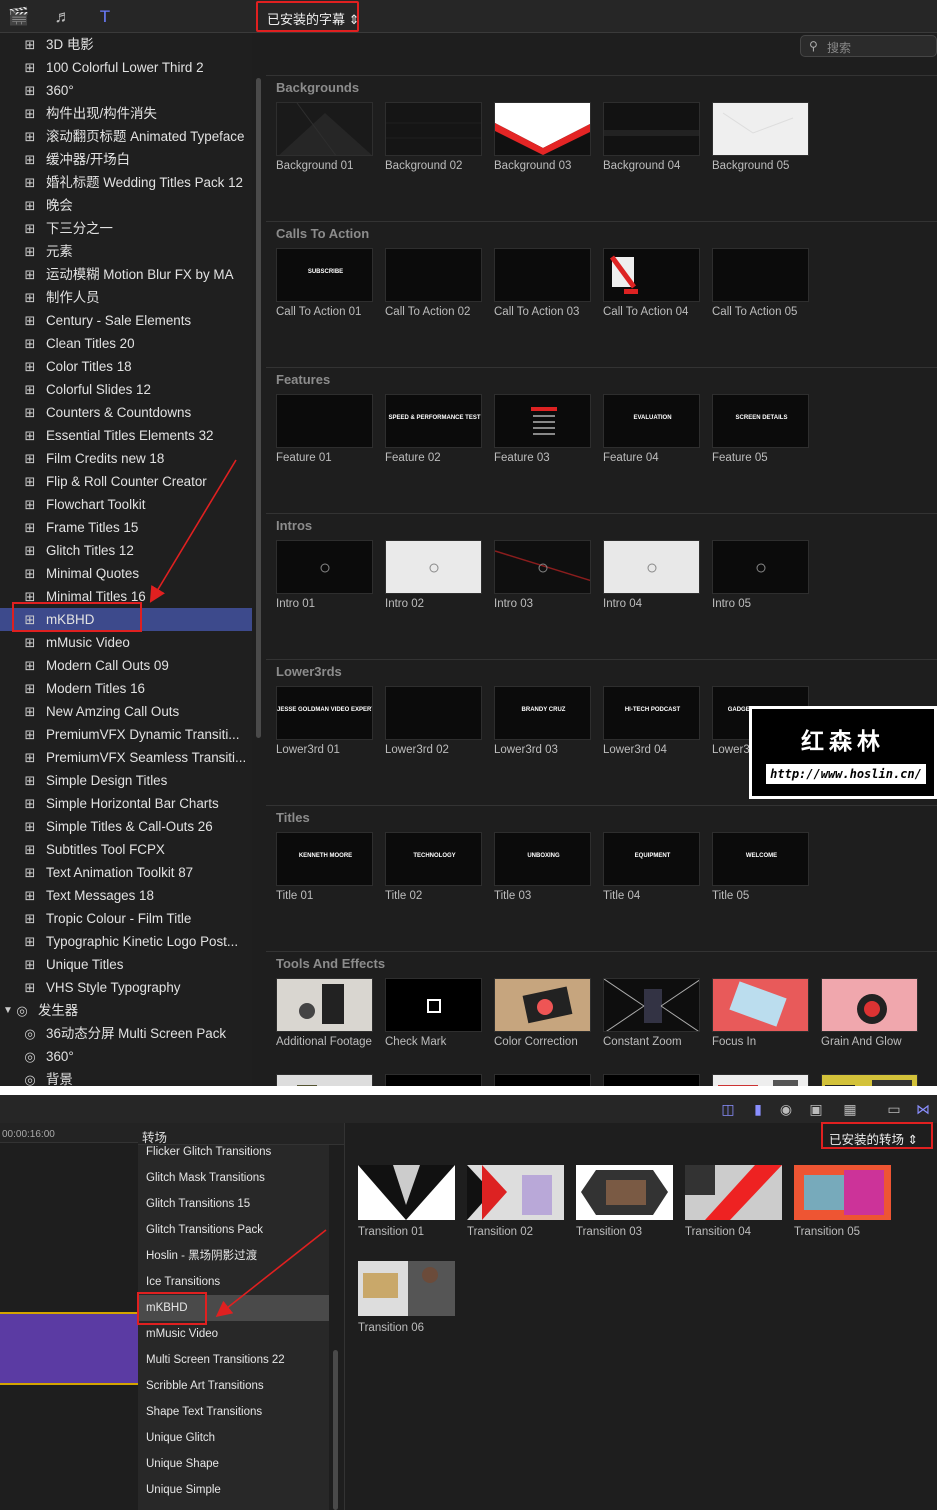  What do you see at coordinates (126, 366) in the screenshot?
I see `sidebar-item: ⊞ Color Titles 18` at bounding box center [126, 366].